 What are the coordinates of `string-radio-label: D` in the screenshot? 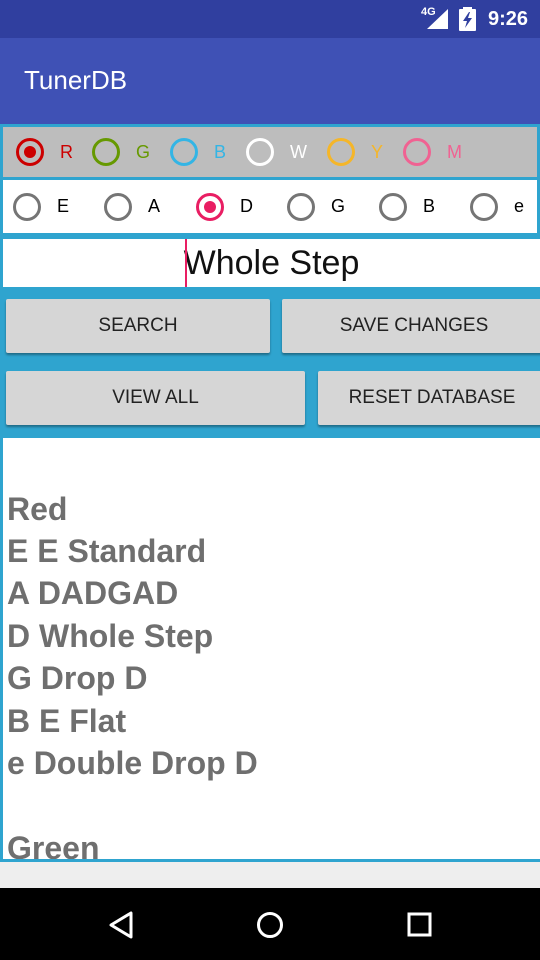 It's located at (246, 206).